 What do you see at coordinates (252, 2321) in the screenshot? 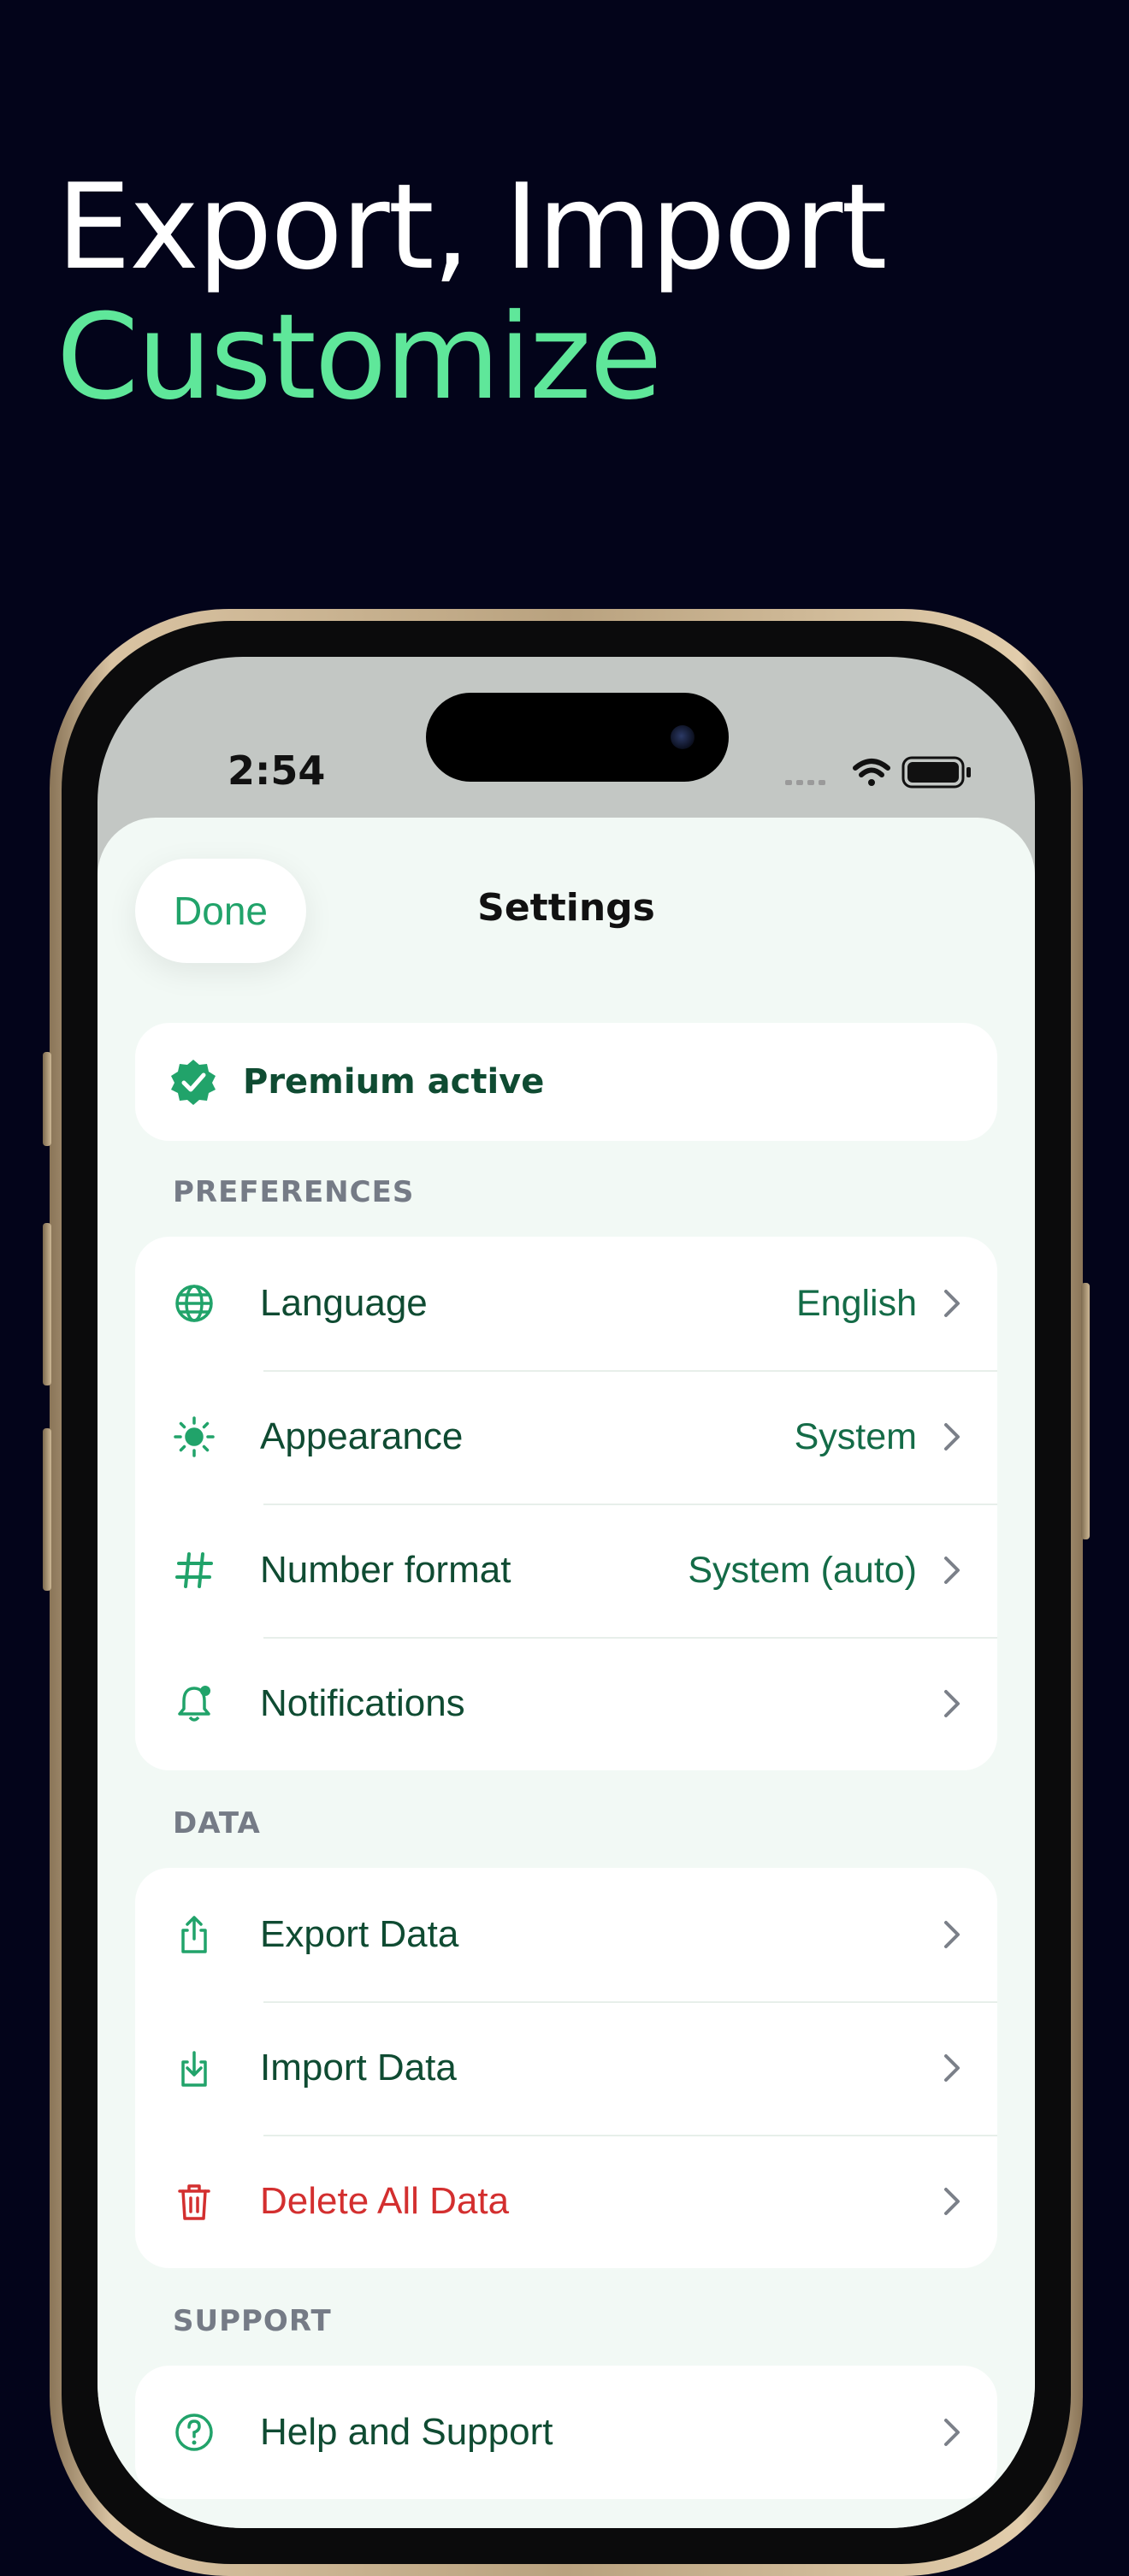
I see `section-label-support: SUPPORT` at bounding box center [252, 2321].